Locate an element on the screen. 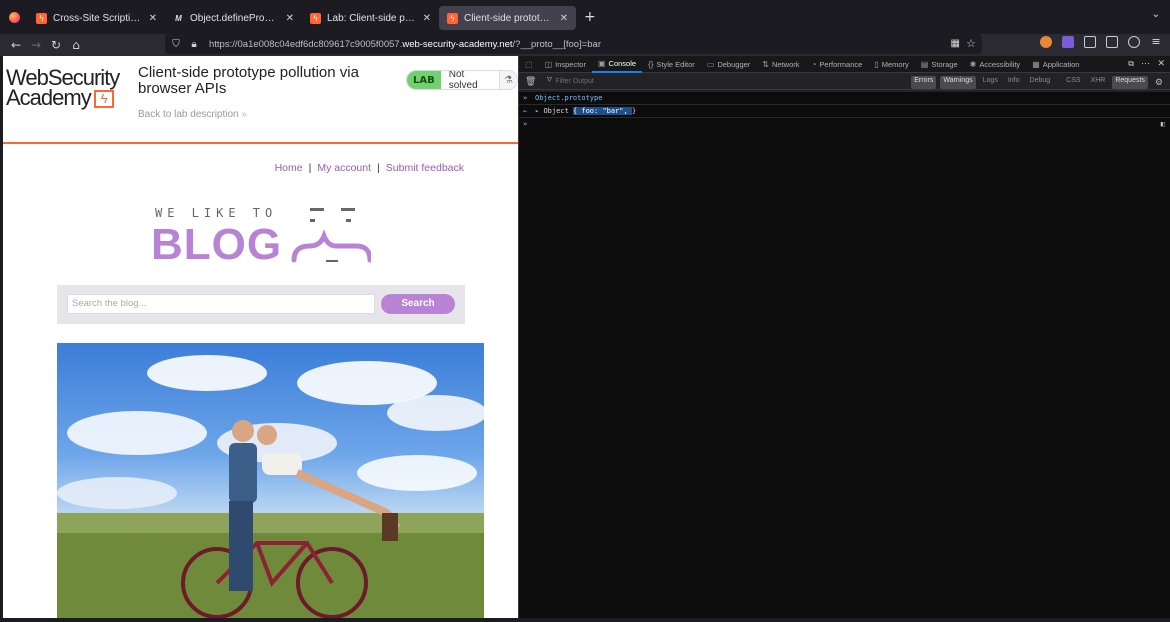 The height and width of the screenshot is (622, 1170). filter-logs: Logs is located at coordinates (990, 82).